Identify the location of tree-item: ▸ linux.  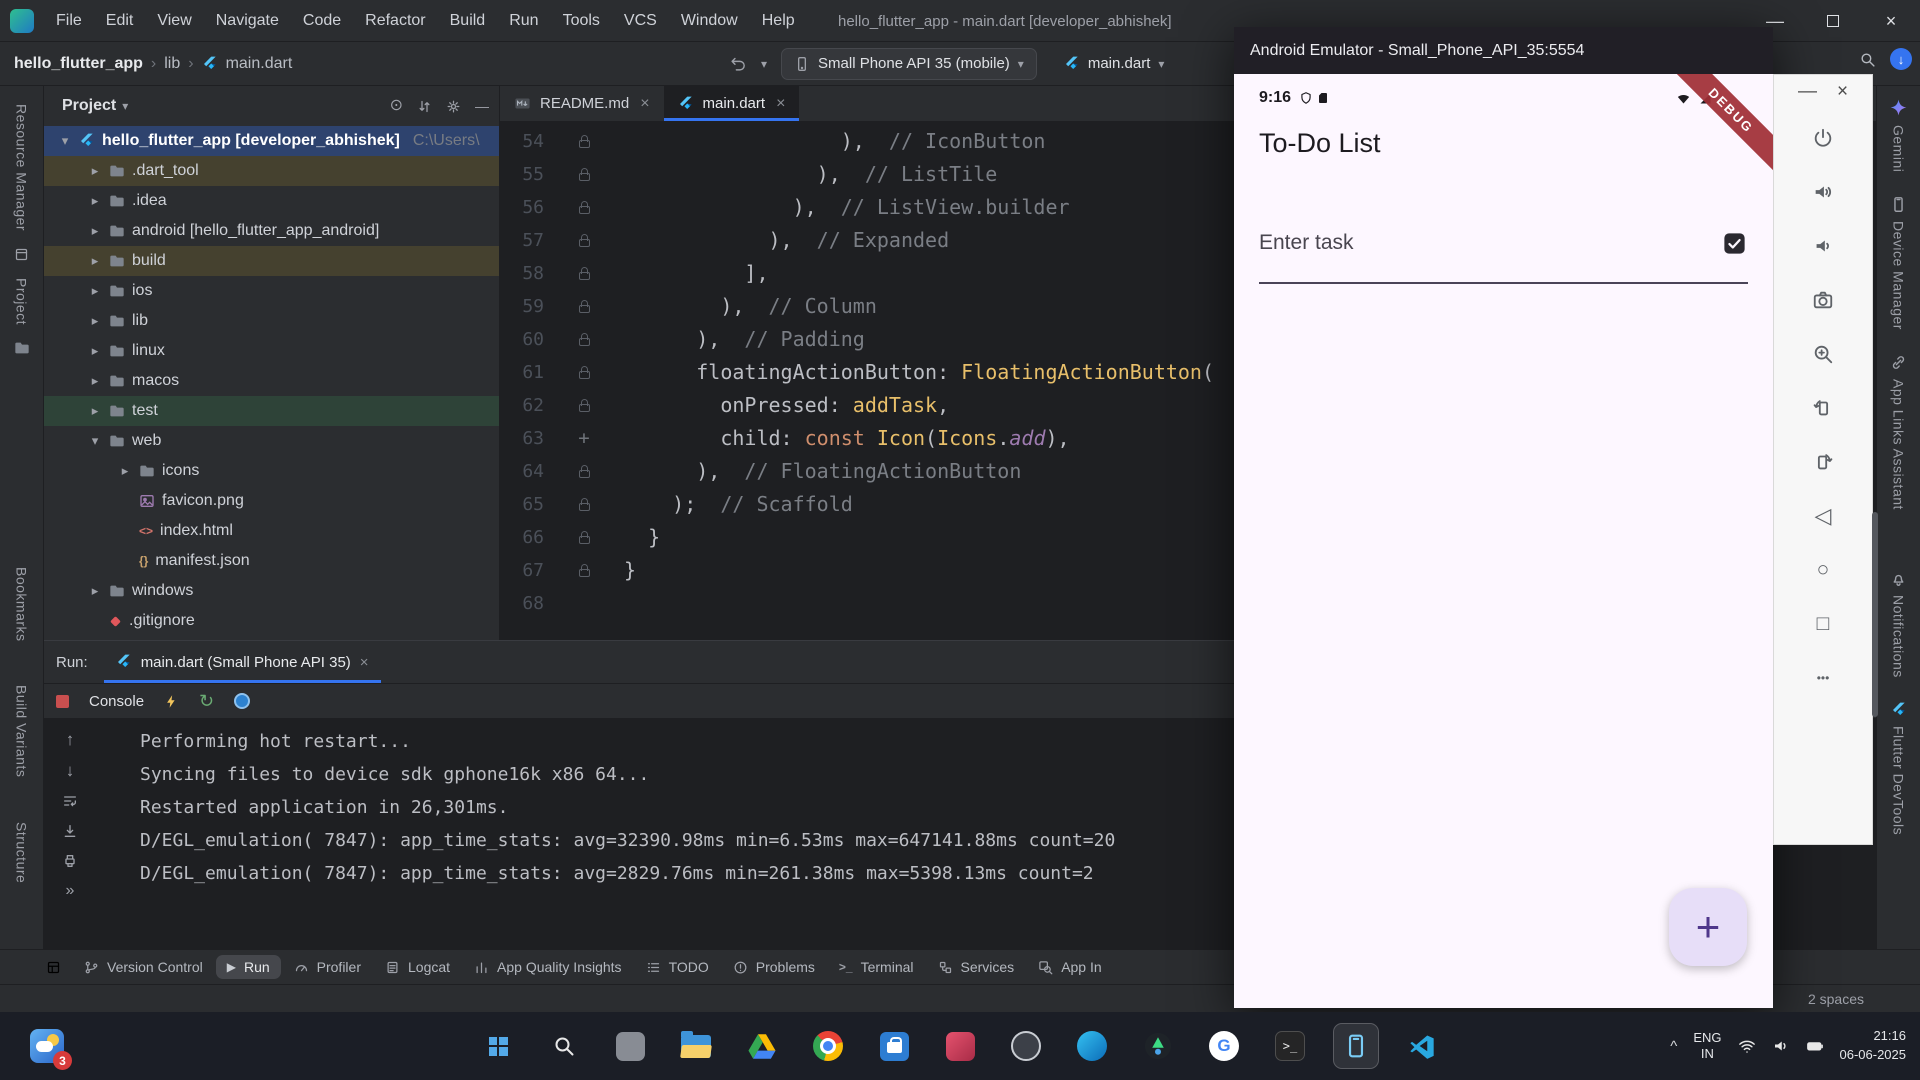
(271, 351).